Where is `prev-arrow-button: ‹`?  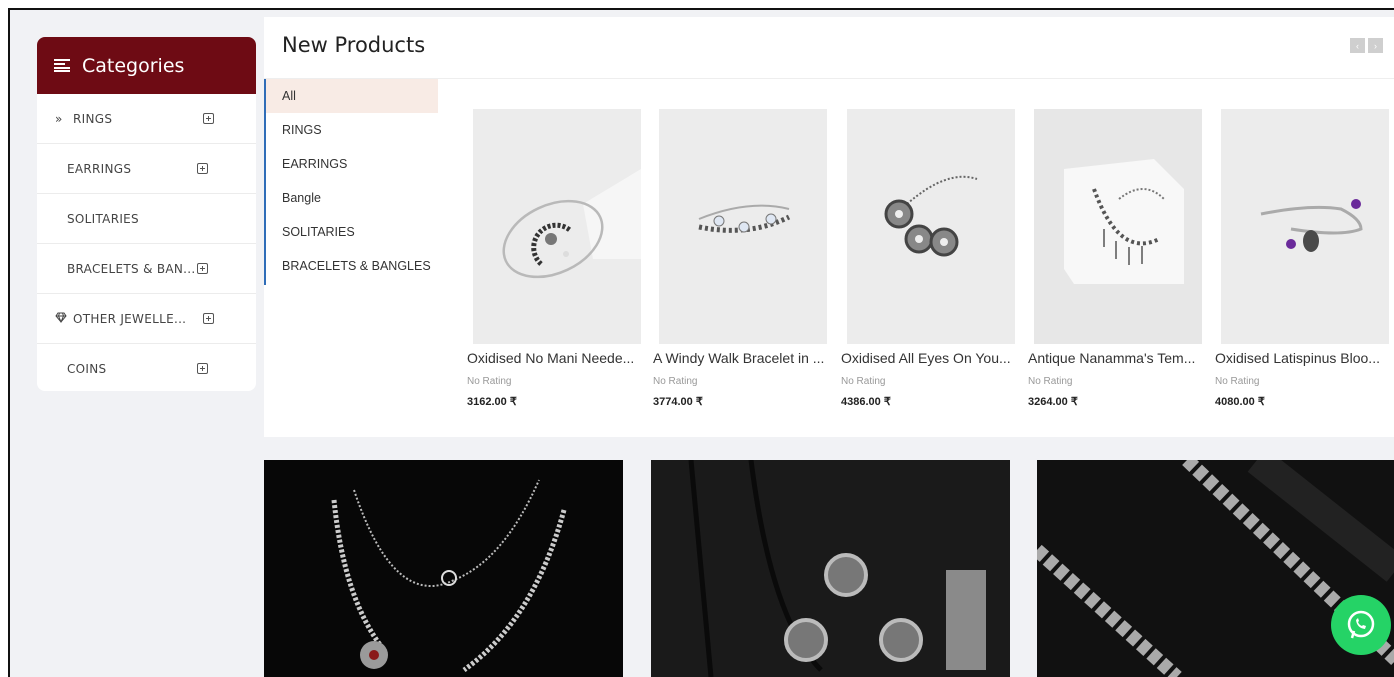
prev-arrow-button: ‹ is located at coordinates (1357, 45).